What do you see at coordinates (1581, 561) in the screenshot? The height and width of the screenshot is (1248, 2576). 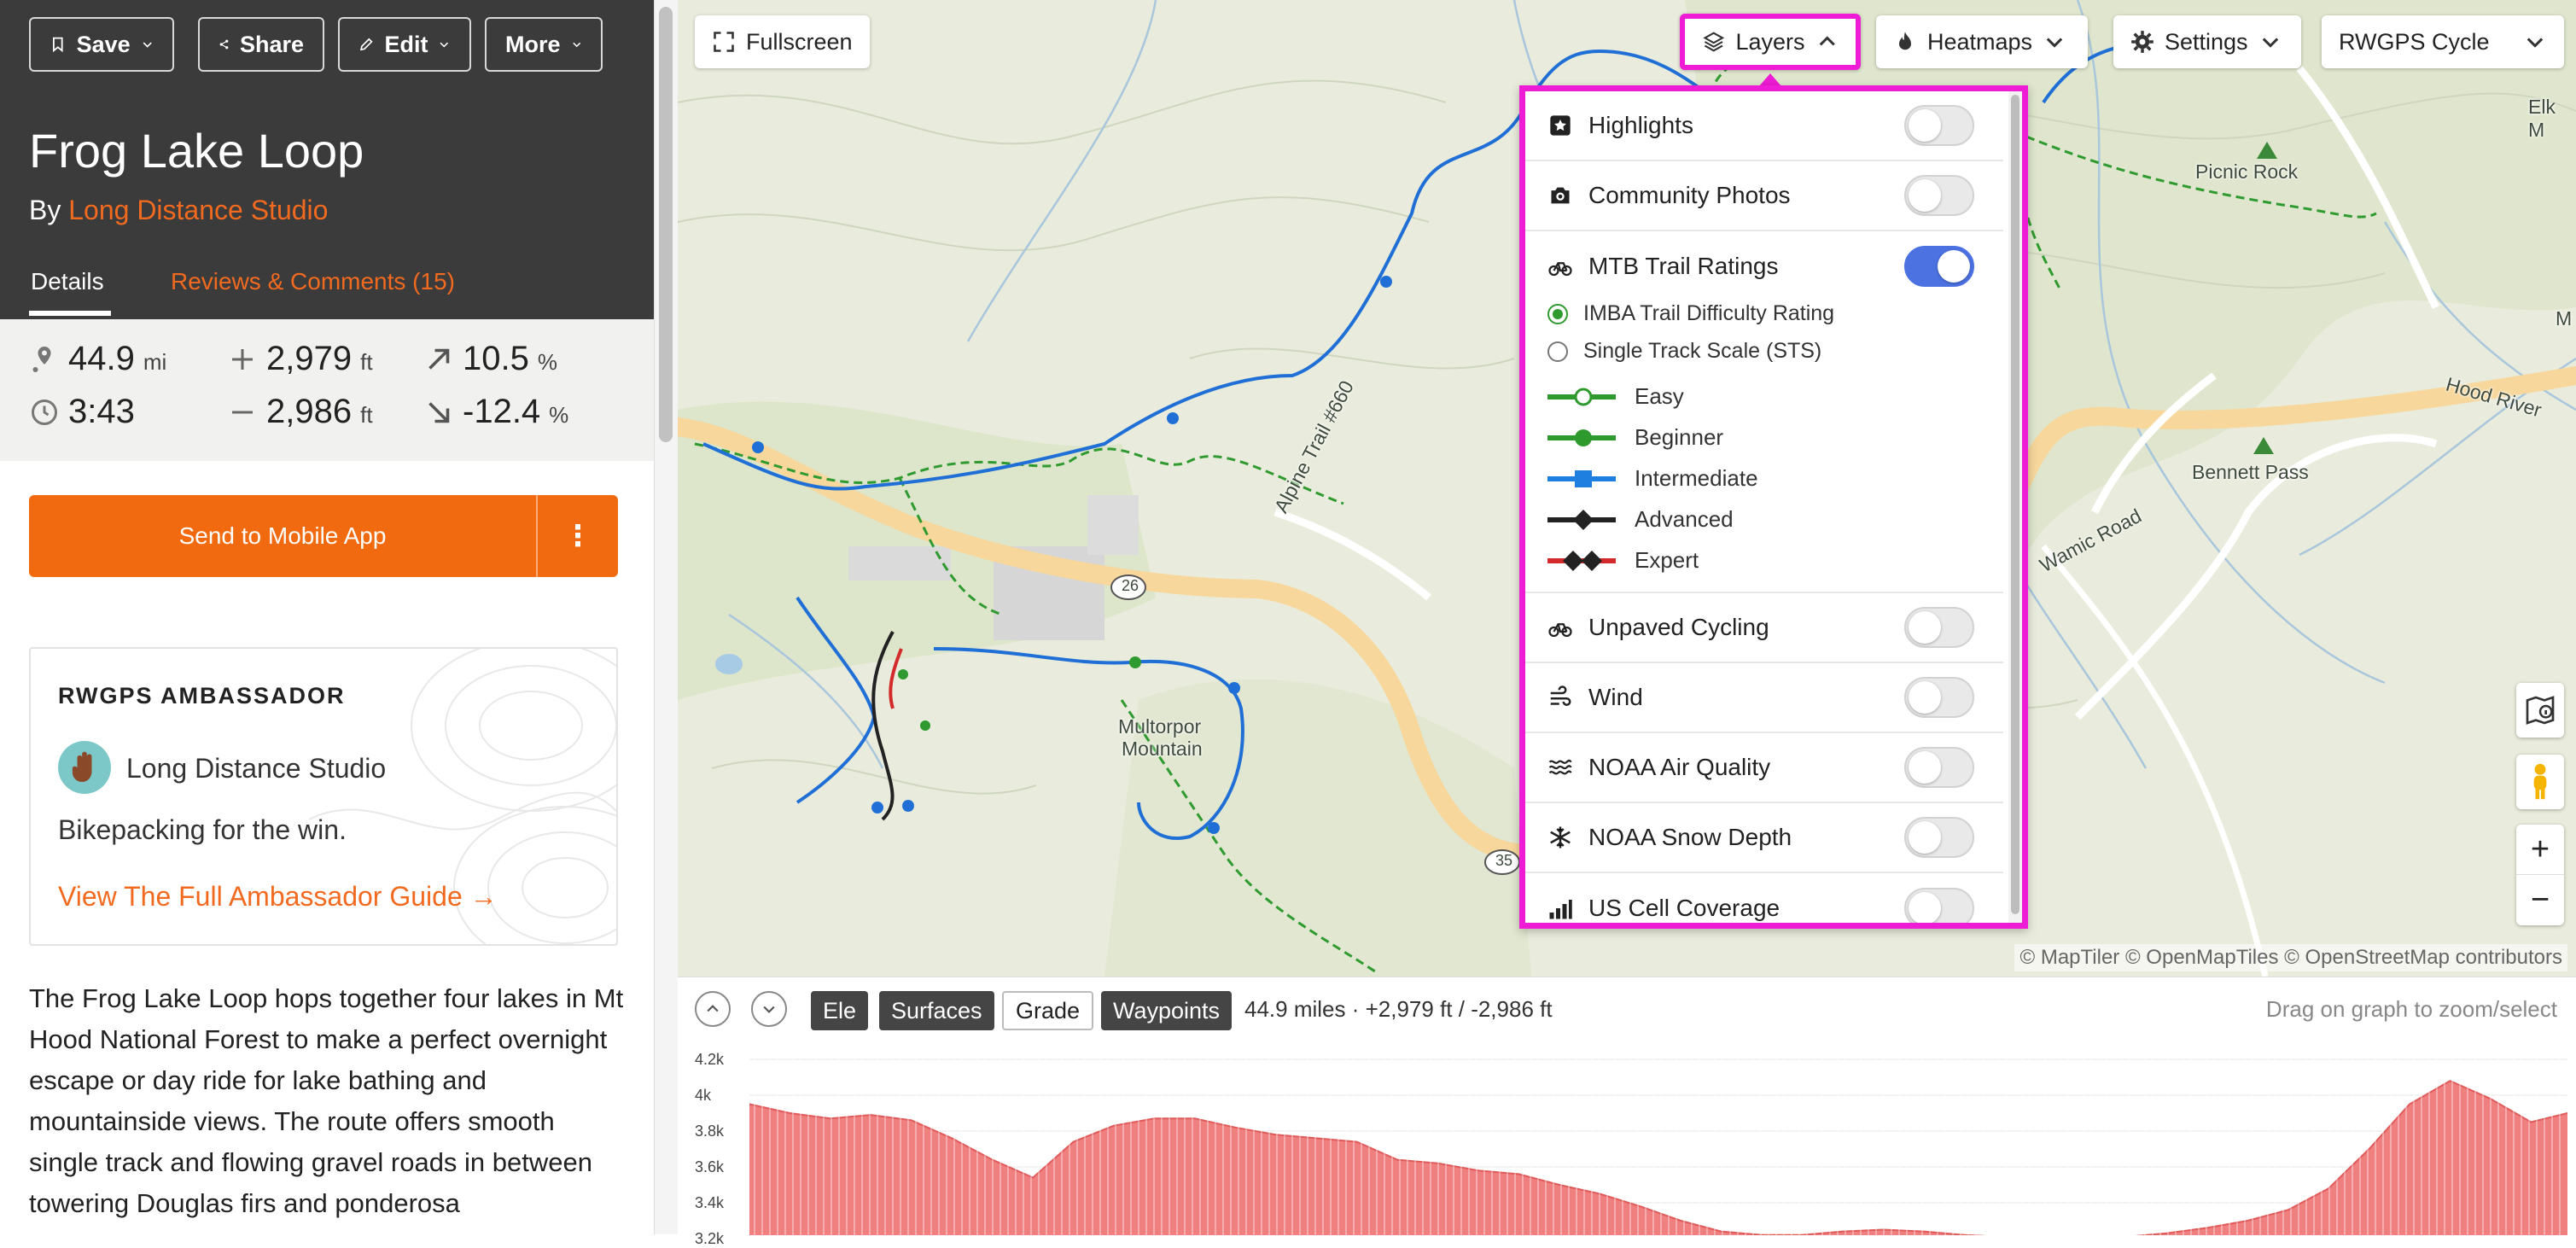 I see `expert-line-icon` at bounding box center [1581, 561].